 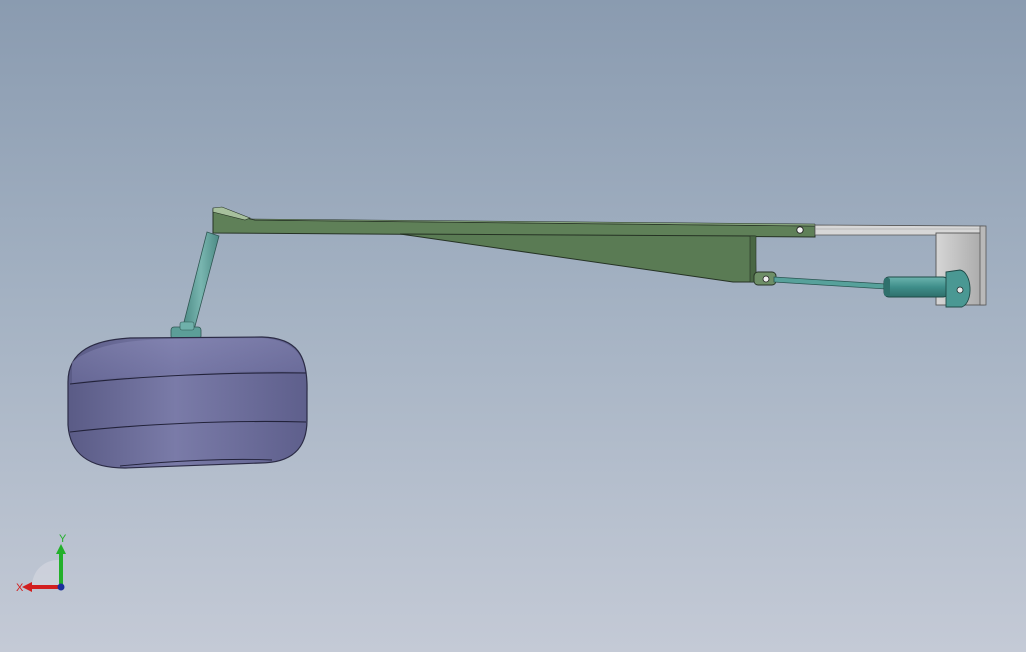 I want to click on coordinate-triad: Y X, so click(x=41, y=563).